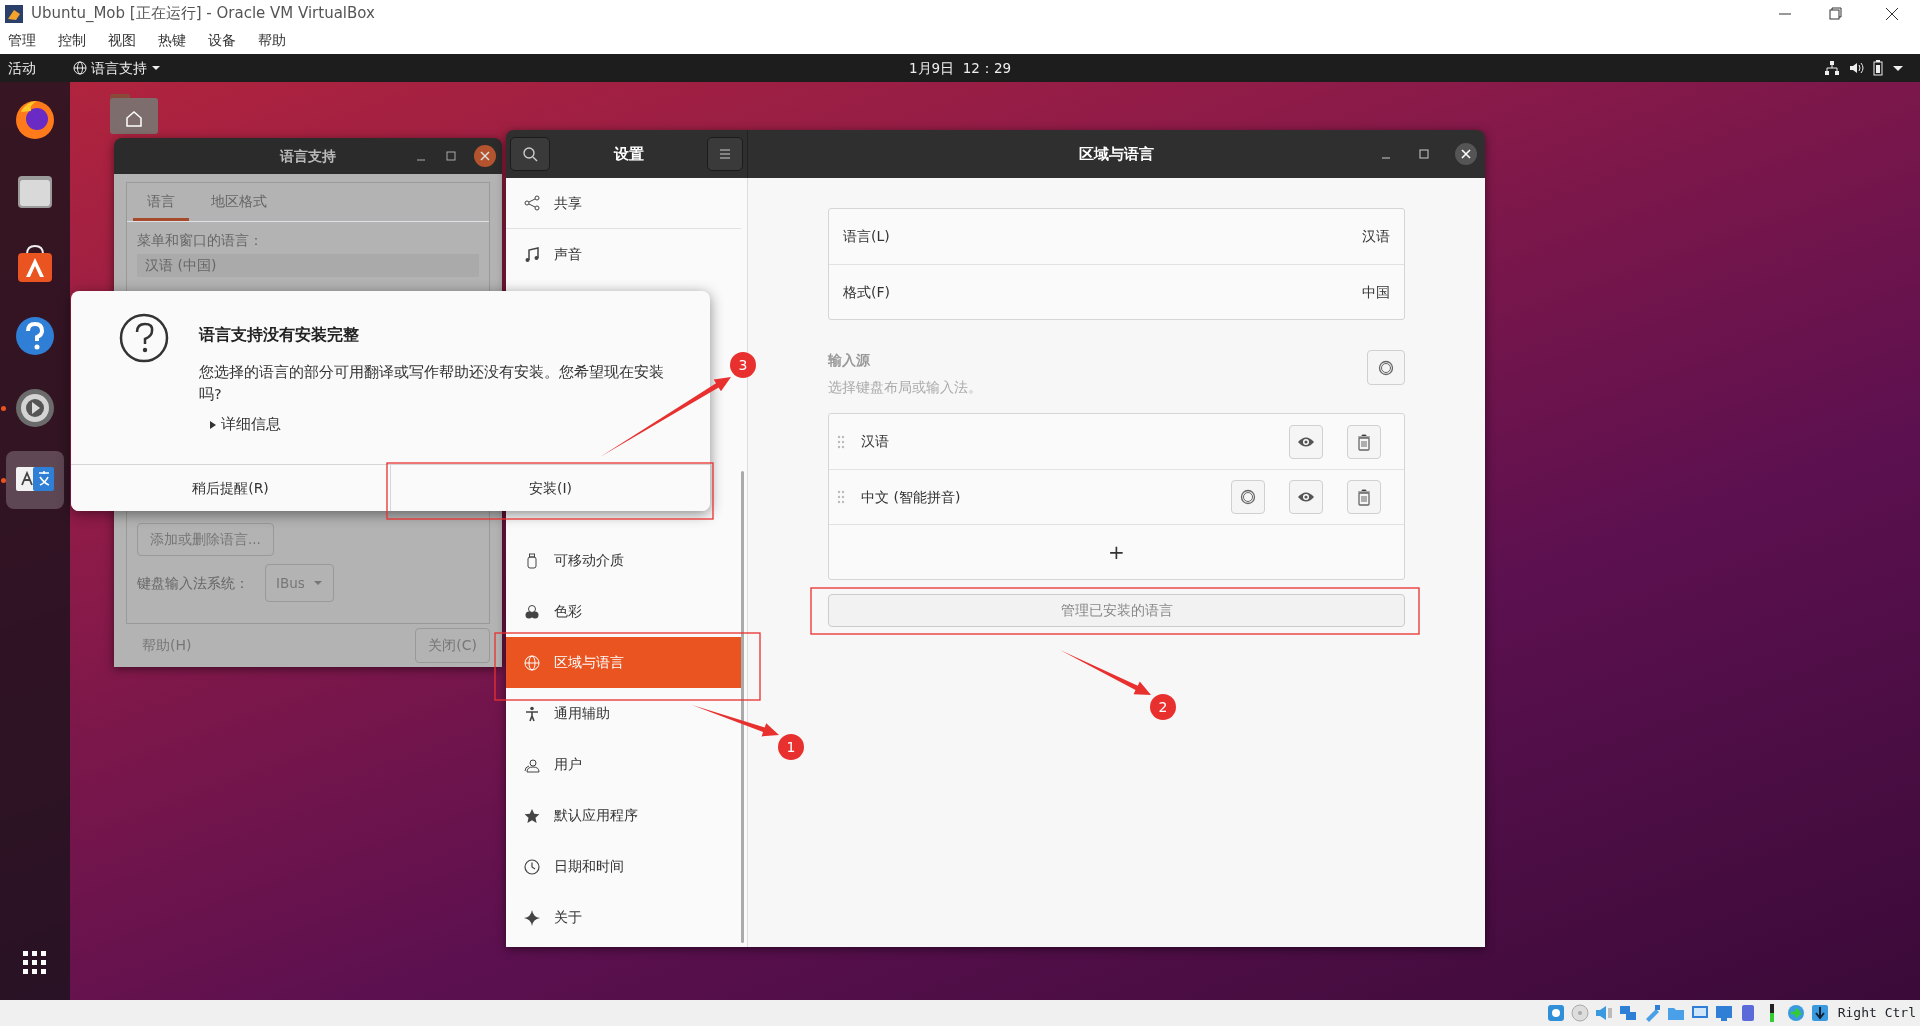 This screenshot has width=1920, height=1026. What do you see at coordinates (1603, 1013) in the screenshot?
I see `speaker-icon` at bounding box center [1603, 1013].